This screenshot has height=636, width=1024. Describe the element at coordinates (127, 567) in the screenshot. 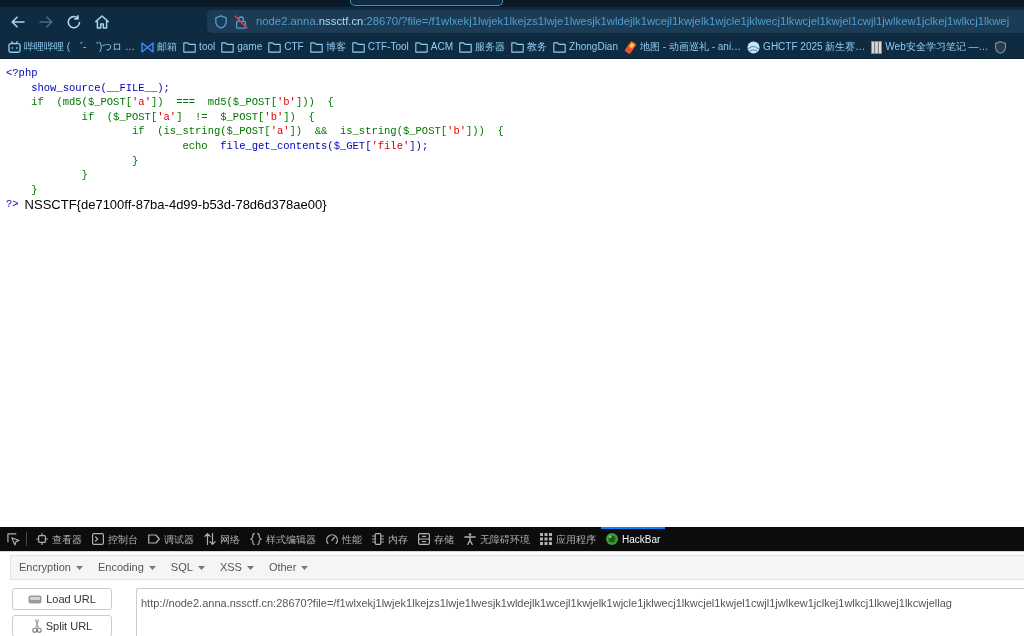

I see `dropdown-button: Encoding` at that location.